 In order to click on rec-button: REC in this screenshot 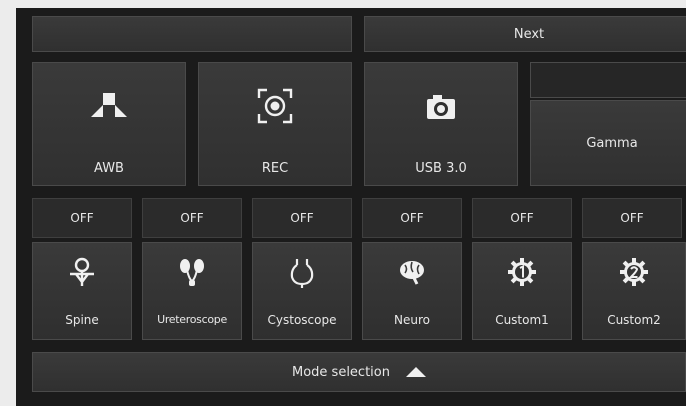, I will do `click(275, 124)`.